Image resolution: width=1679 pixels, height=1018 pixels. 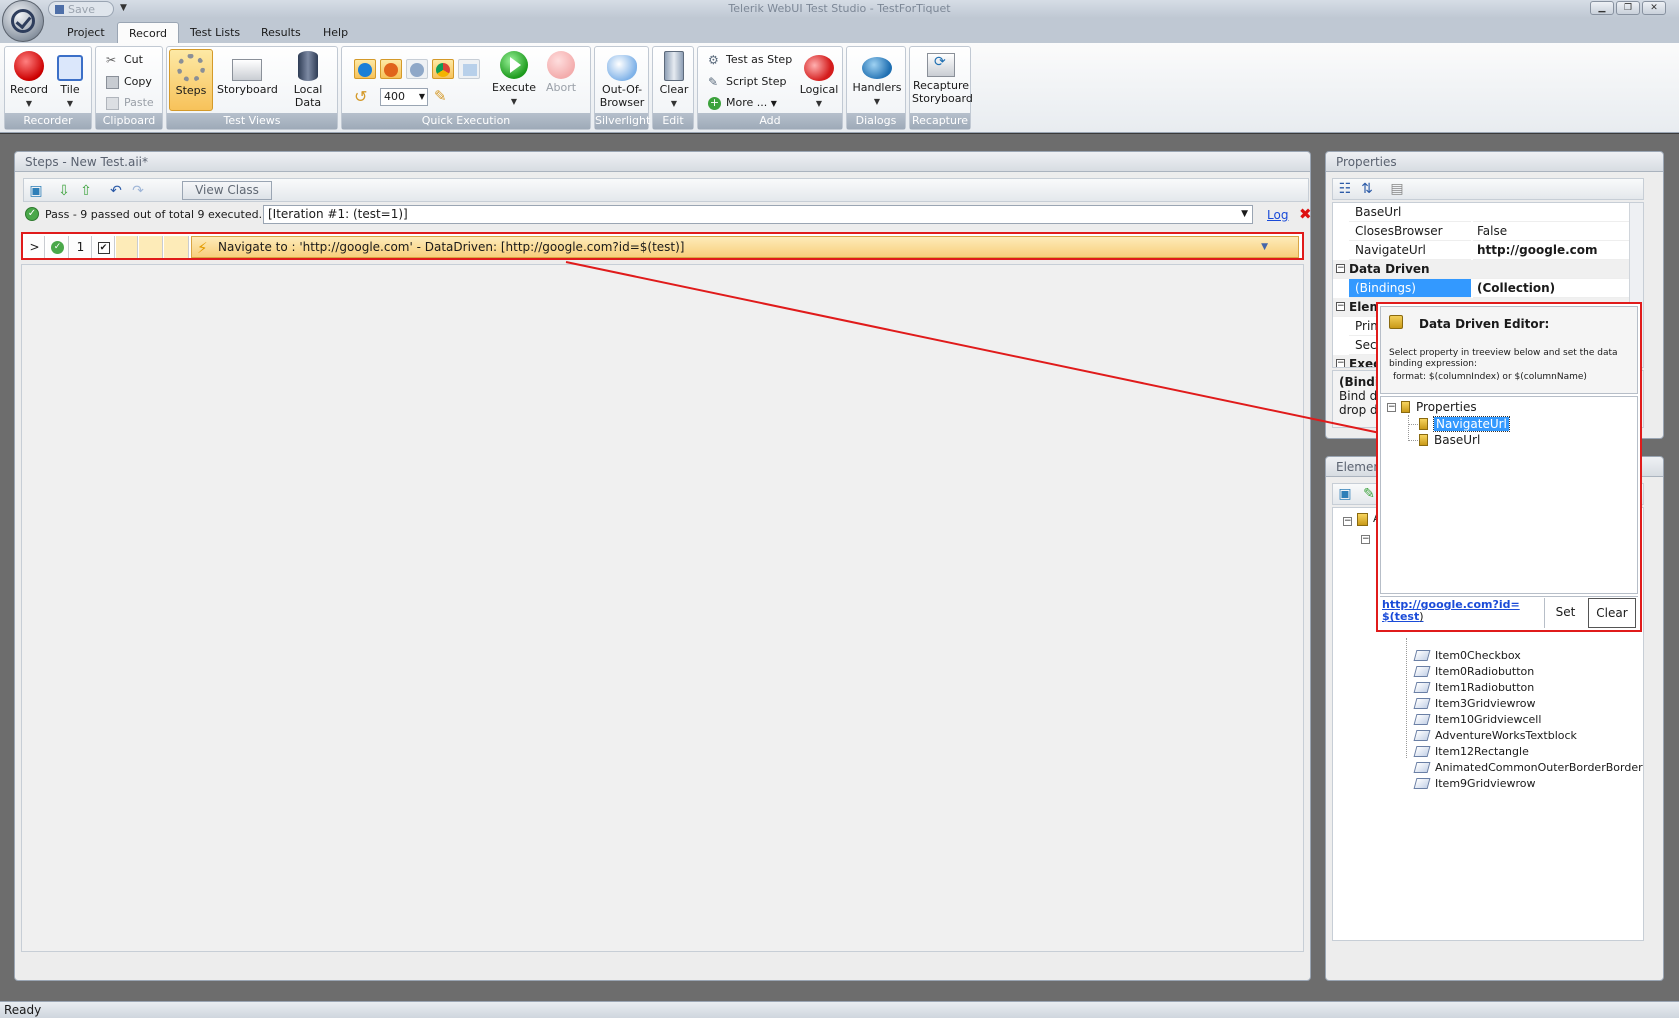 What do you see at coordinates (1612, 613) in the screenshot?
I see `clear-binding-button: Clear` at bounding box center [1612, 613].